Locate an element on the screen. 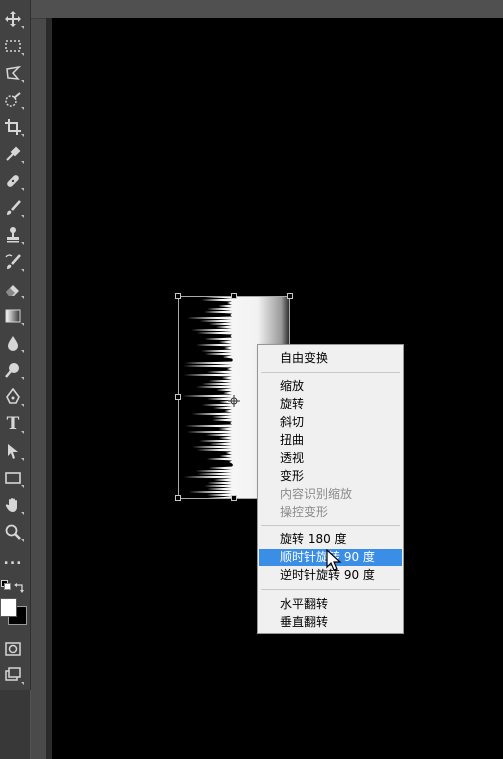 The width and height of the screenshot is (503, 759). foreground-color-swatch is located at coordinates (8, 607).